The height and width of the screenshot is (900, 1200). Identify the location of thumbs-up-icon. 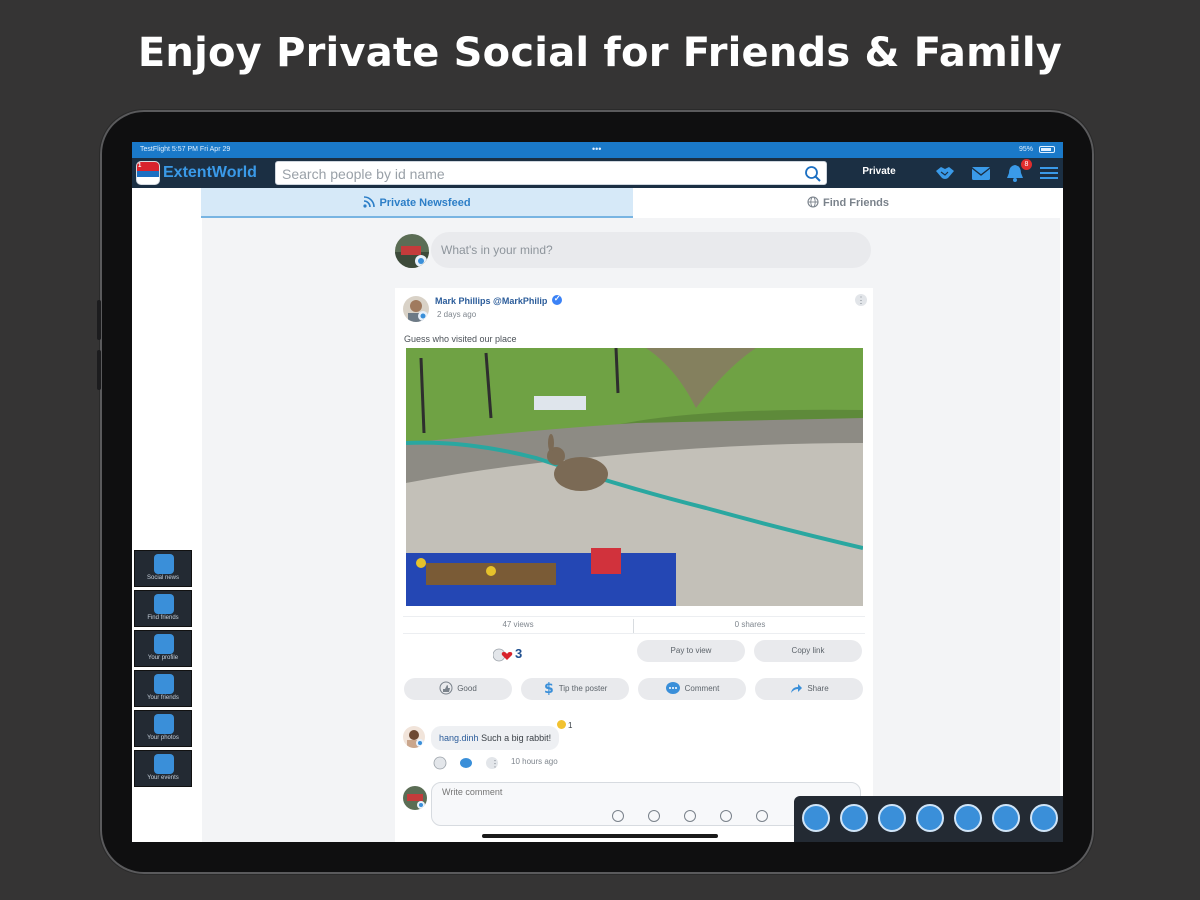
(446, 688).